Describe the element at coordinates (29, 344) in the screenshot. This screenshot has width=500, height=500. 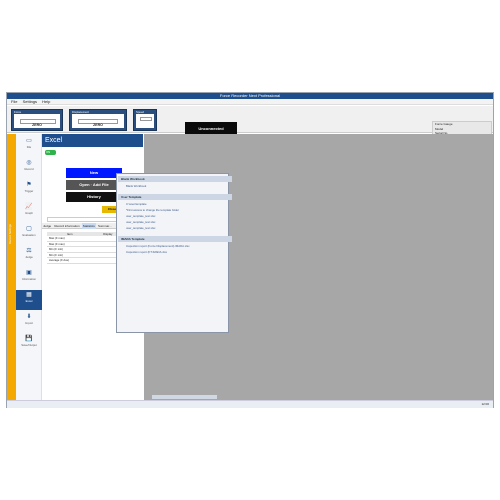
I see `sidebar-item-save-output: 💾 Save/Output` at that location.